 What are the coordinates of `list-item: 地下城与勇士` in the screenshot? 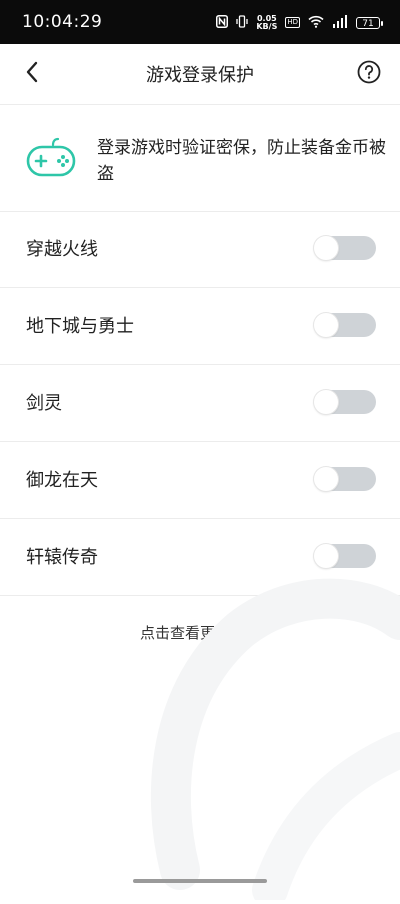 It's located at (200, 326).